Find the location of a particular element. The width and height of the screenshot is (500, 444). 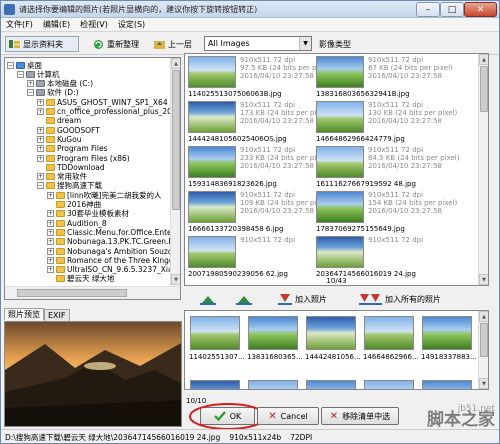

menu-view: 检视(V) is located at coordinates (94, 24).